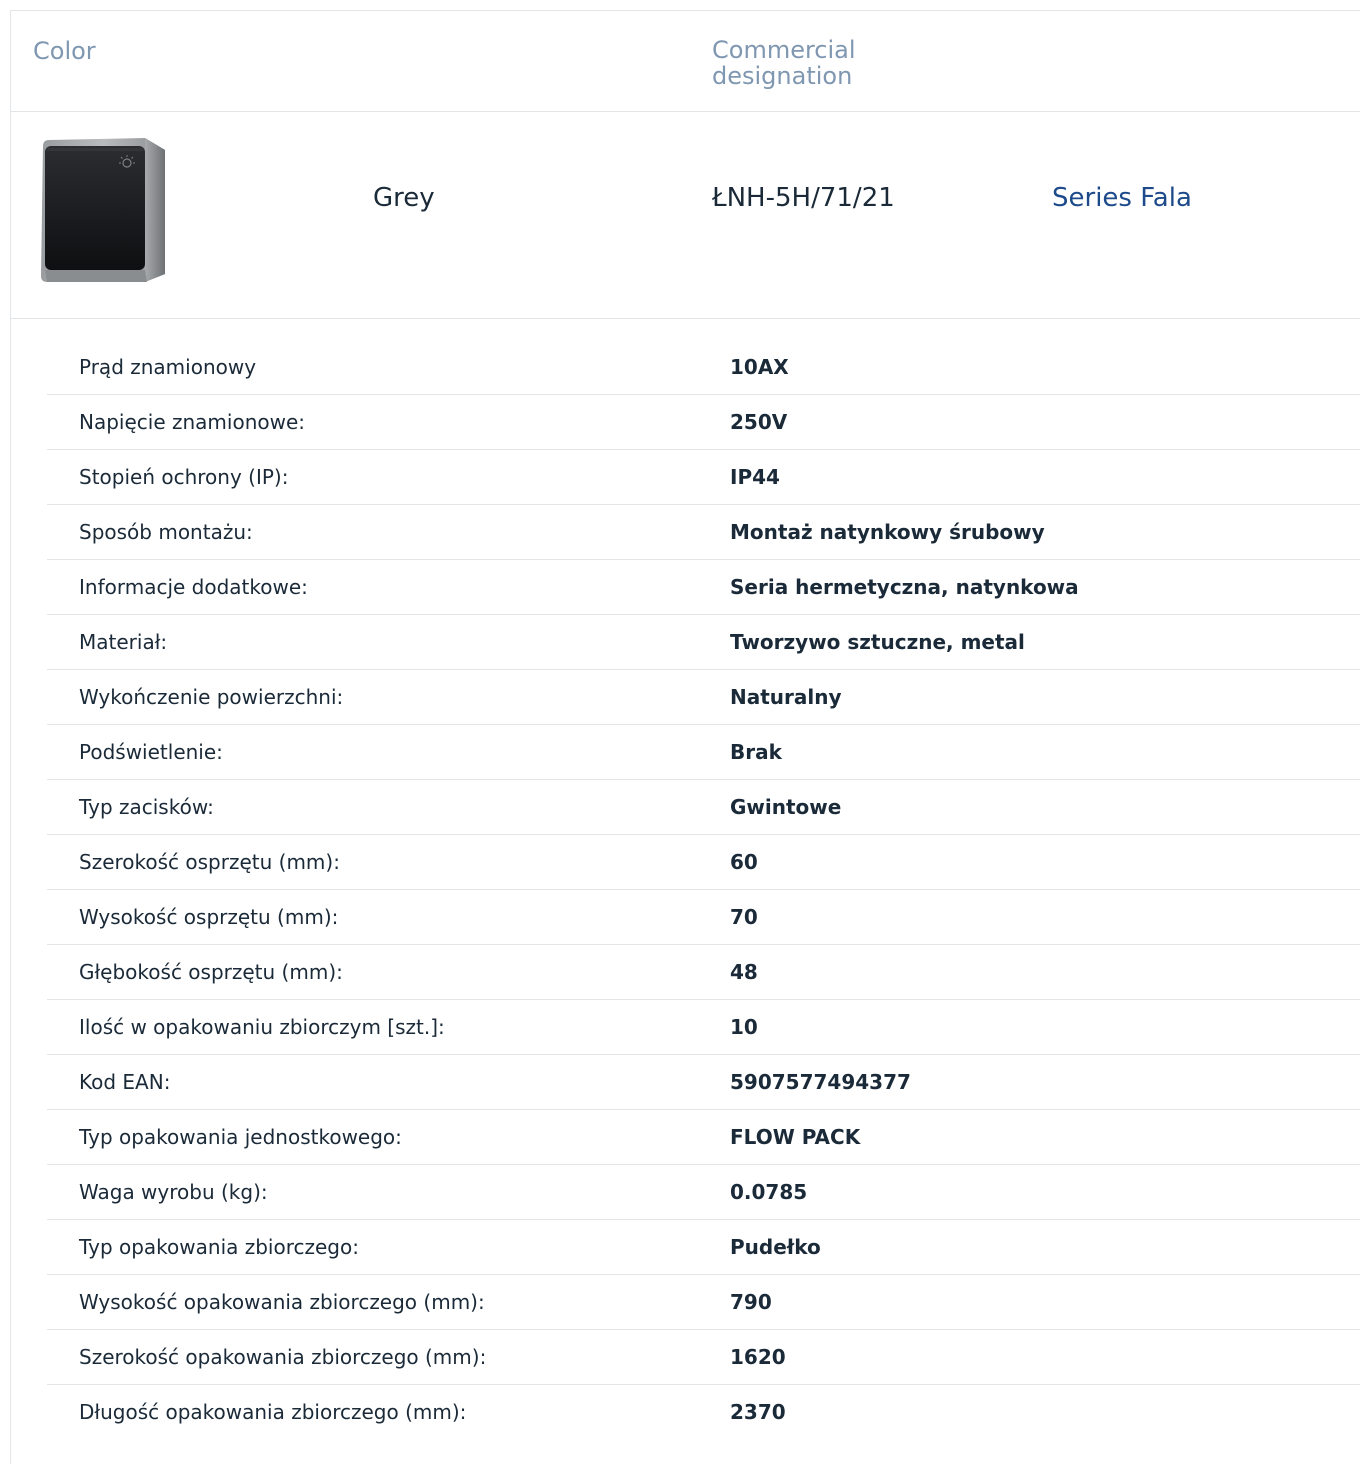 Image resolution: width=1360 pixels, height=1464 pixels. Describe the element at coordinates (184, 477) in the screenshot. I see `spec-label: Stopień ochrony (IP):` at that location.